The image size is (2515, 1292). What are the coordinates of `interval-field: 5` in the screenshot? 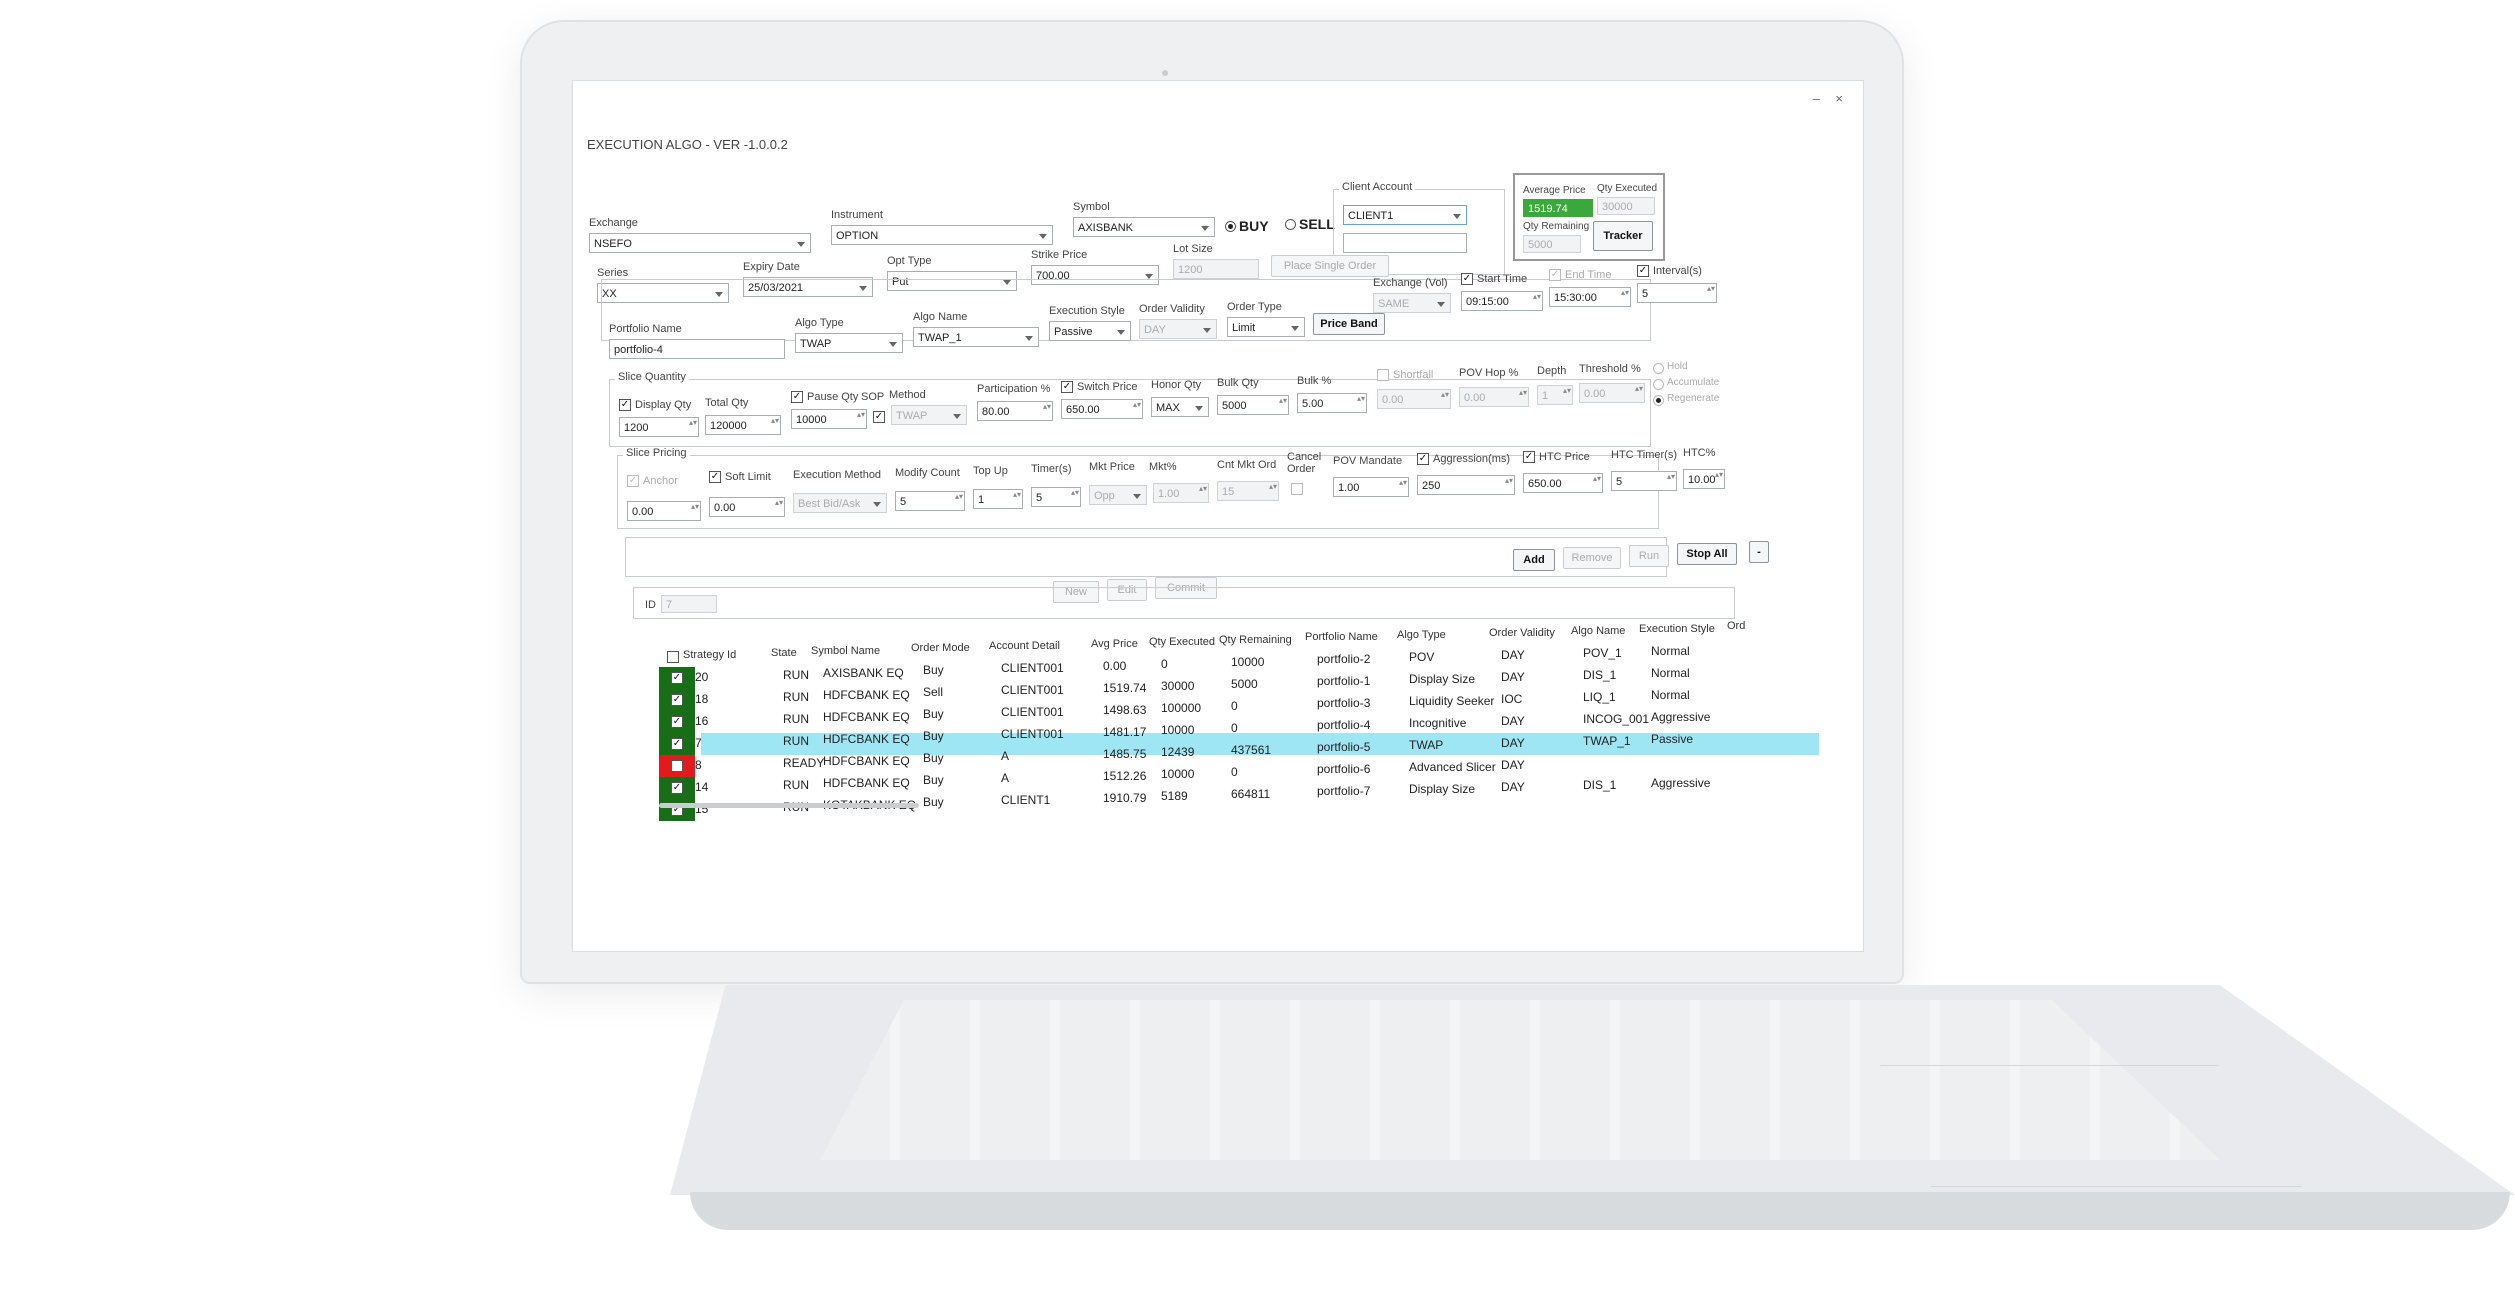 It's located at (1677, 293).